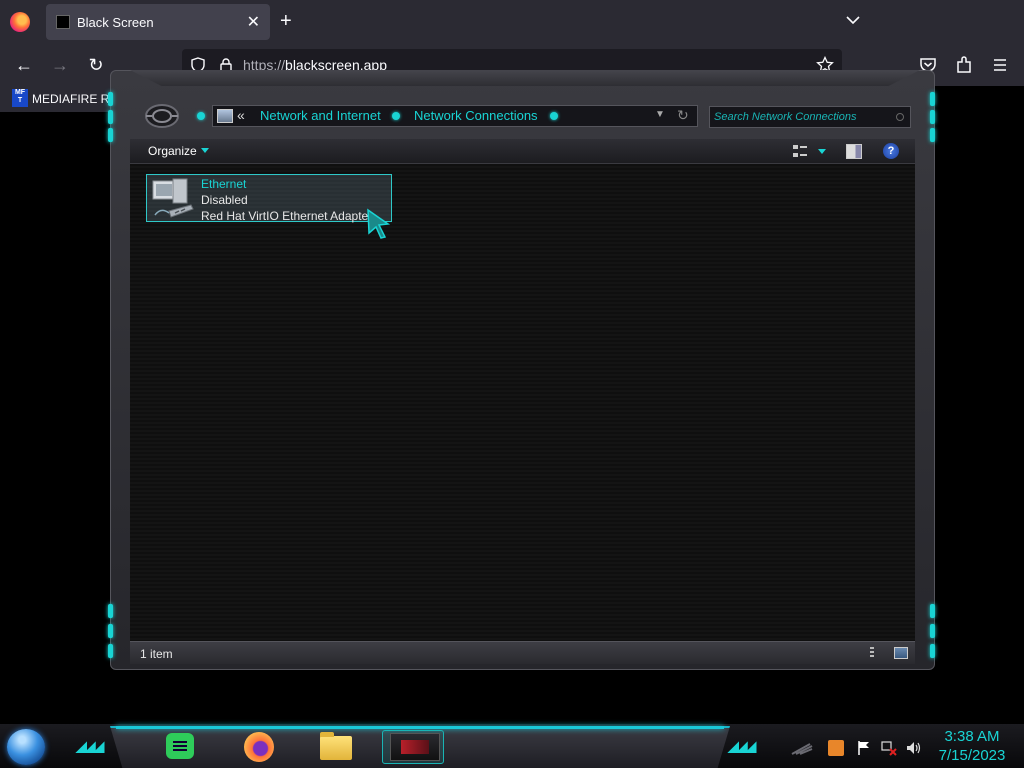 The height and width of the screenshot is (768, 1024). Describe the element at coordinates (156, 654) in the screenshot. I see `item-count: 1 item` at that location.